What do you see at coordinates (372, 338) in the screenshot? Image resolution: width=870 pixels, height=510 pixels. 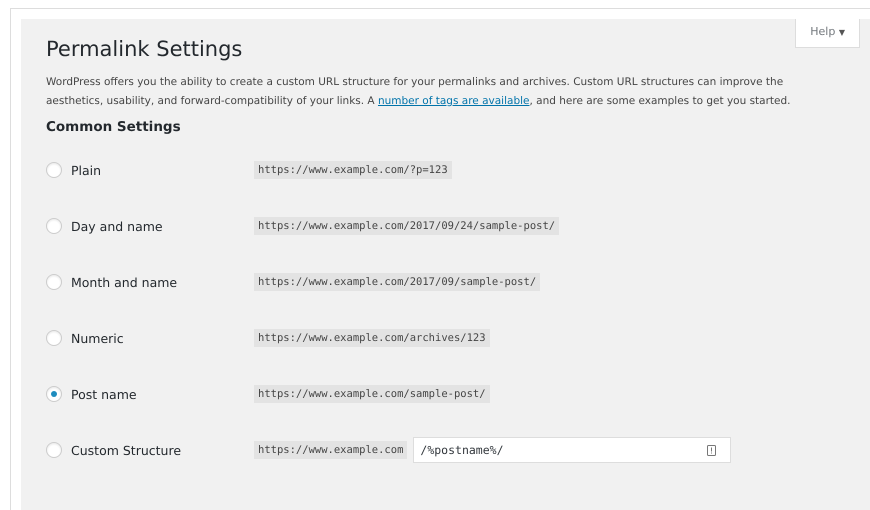 I see `url-example: https://www.example.com/archives/123` at bounding box center [372, 338].